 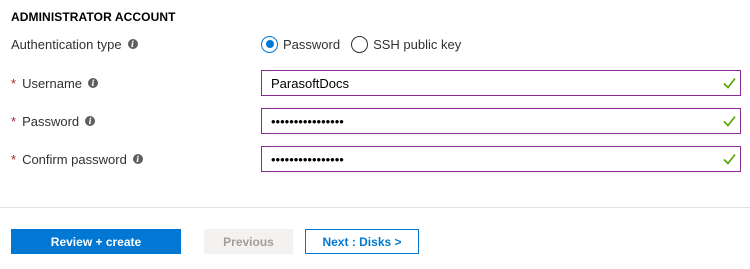 What do you see at coordinates (491, 159) in the screenshot?
I see `confirm-password-input` at bounding box center [491, 159].